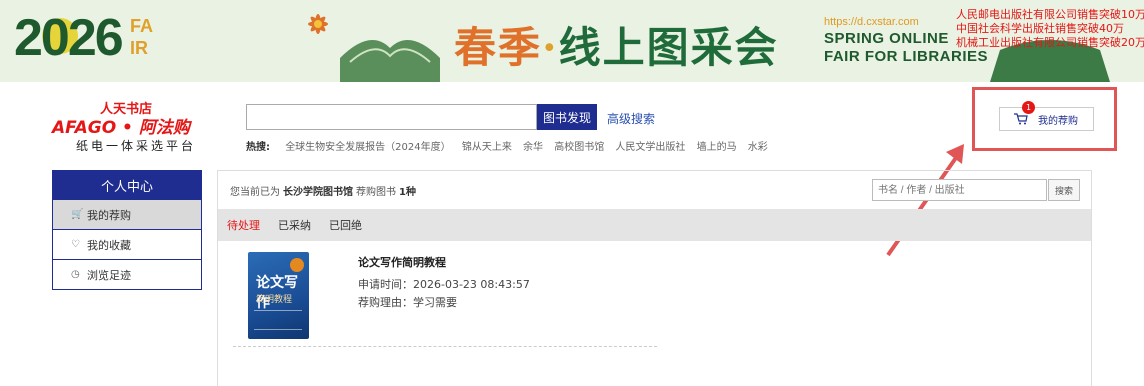 This screenshot has height=386, width=1144. What do you see at coordinates (109, 215) in the screenshot?
I see `sidebar-item-label: 我的荐购` at bounding box center [109, 215].